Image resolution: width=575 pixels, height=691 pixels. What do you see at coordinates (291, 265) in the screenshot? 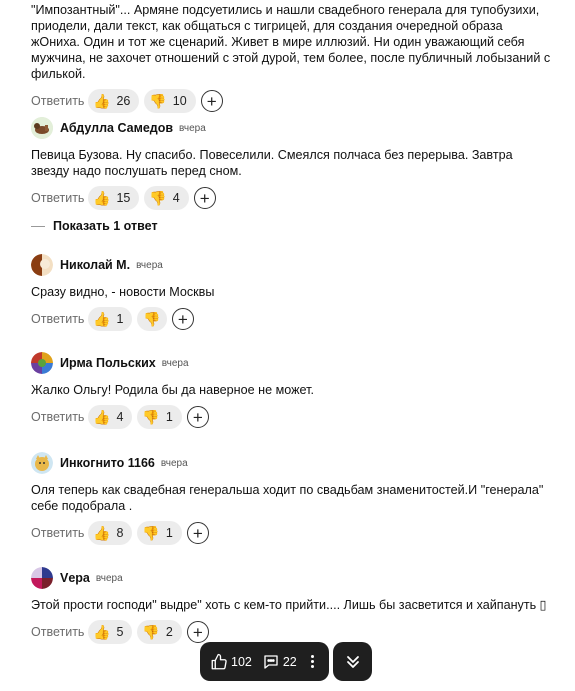
I see `comment-header: Николай М. вчера` at bounding box center [291, 265].